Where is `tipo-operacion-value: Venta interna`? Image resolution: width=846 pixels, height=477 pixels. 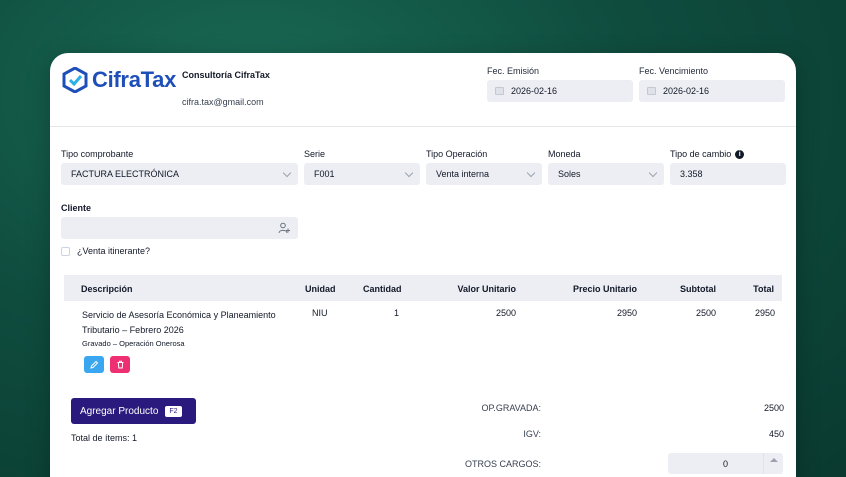
tipo-operacion-value: Venta interna is located at coordinates (463, 174).